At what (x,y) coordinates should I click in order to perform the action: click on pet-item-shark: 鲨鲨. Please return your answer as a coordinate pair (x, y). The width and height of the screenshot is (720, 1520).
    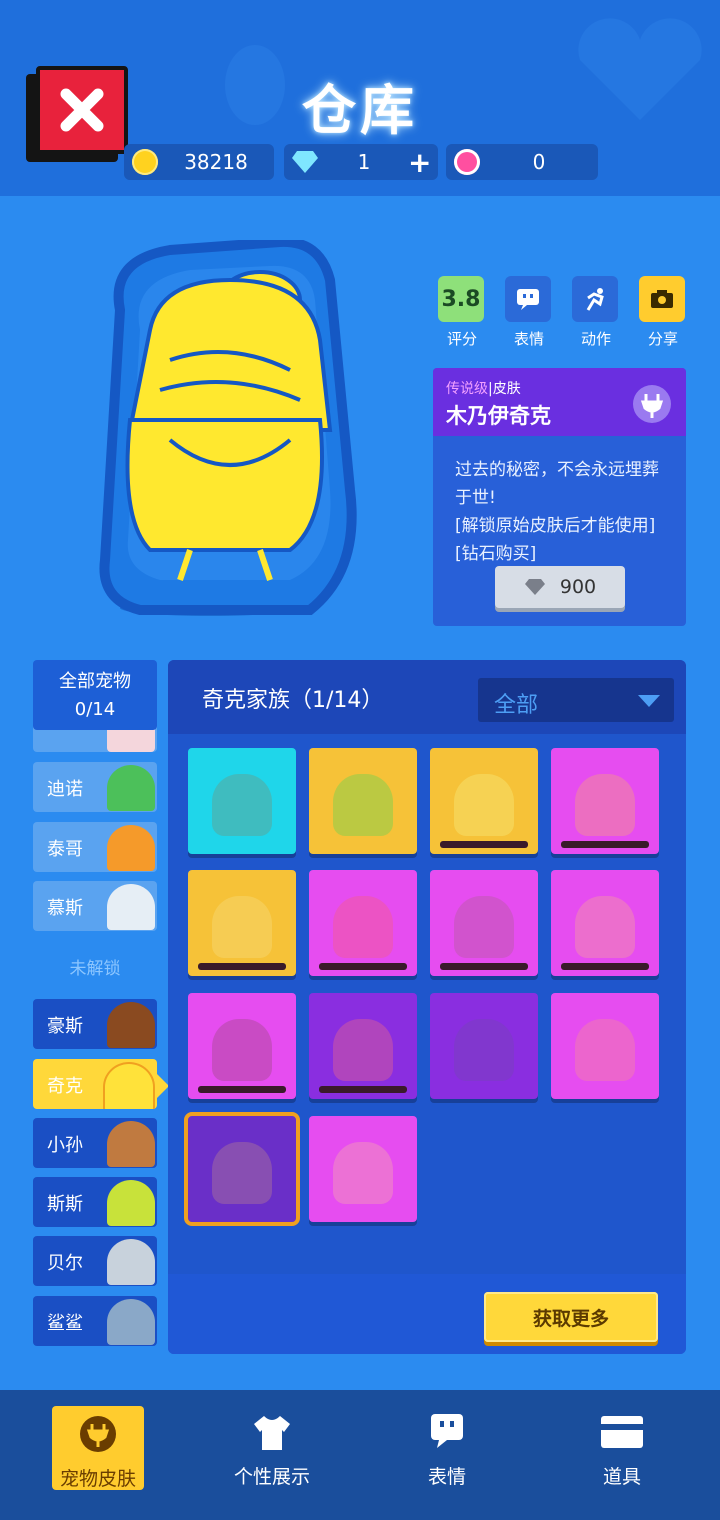
    Looking at the image, I should click on (95, 1321).